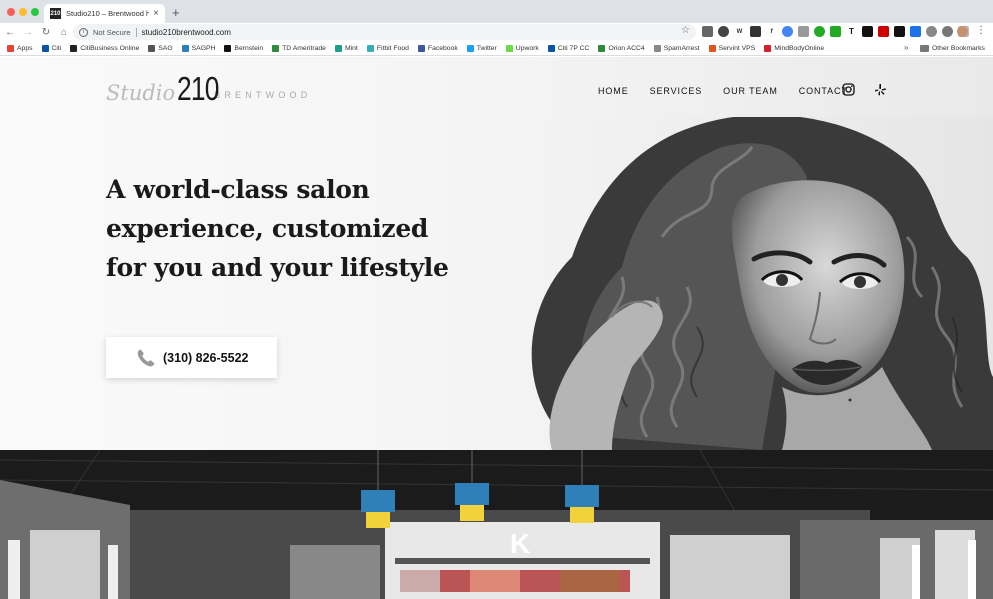  What do you see at coordinates (924, 48) in the screenshot?
I see `folder-icon` at bounding box center [924, 48].